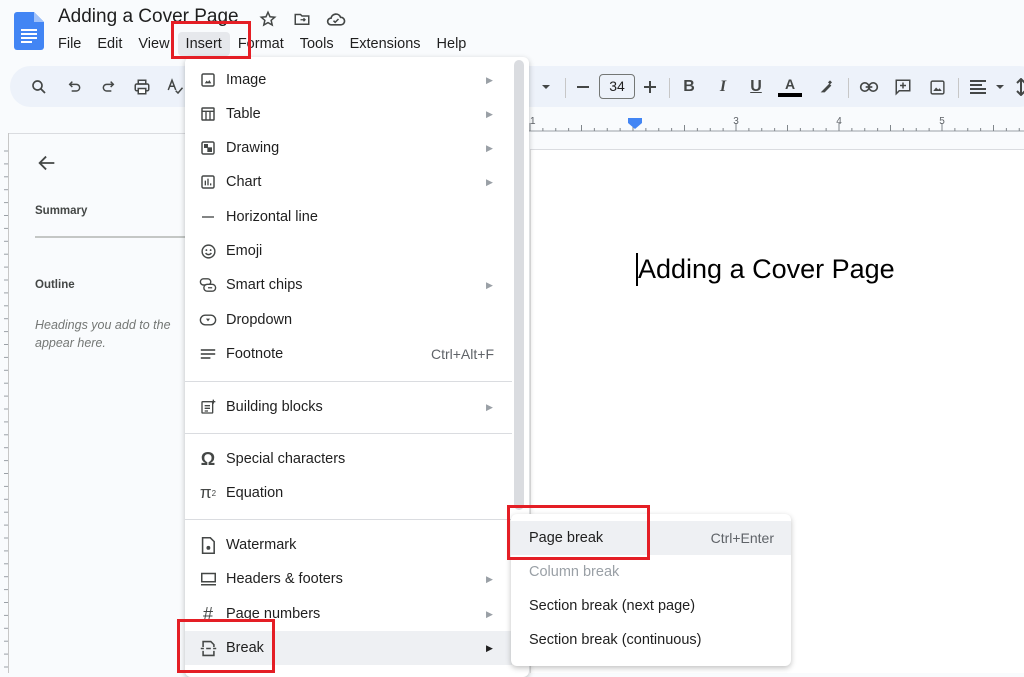 The height and width of the screenshot is (677, 1024). I want to click on menu-item-label: Headers & footers, so click(284, 579).